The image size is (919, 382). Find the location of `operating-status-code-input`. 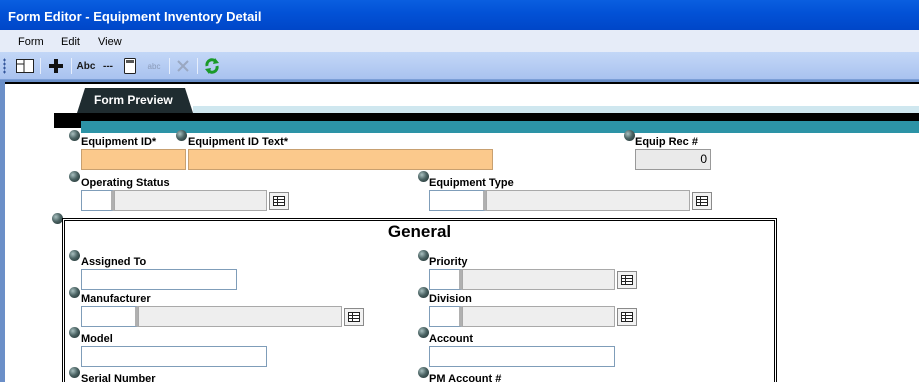

operating-status-code-input is located at coordinates (97, 200).